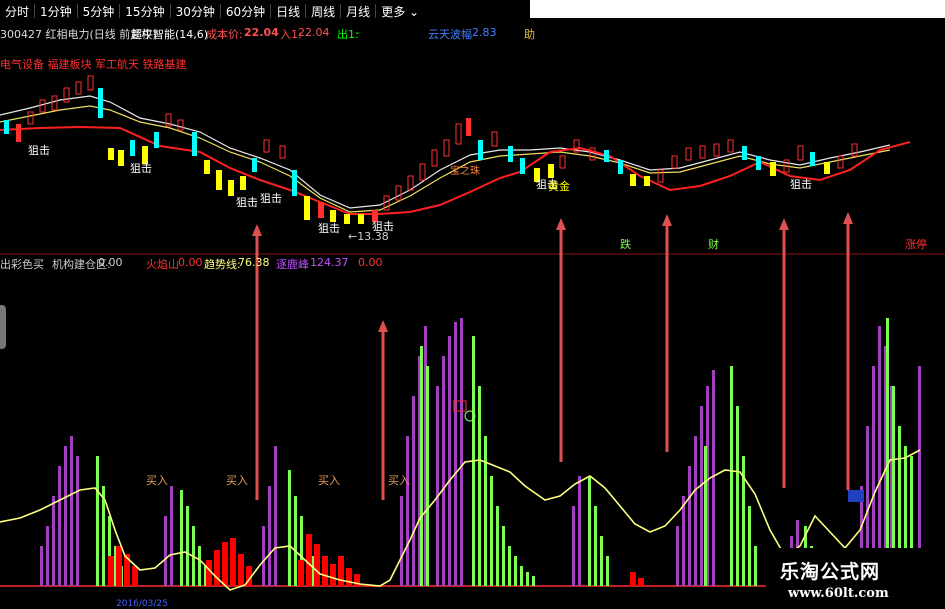  Describe the element at coordinates (292, 264) in the screenshot. I see `spike-label: 逐鹿峰` at that location.